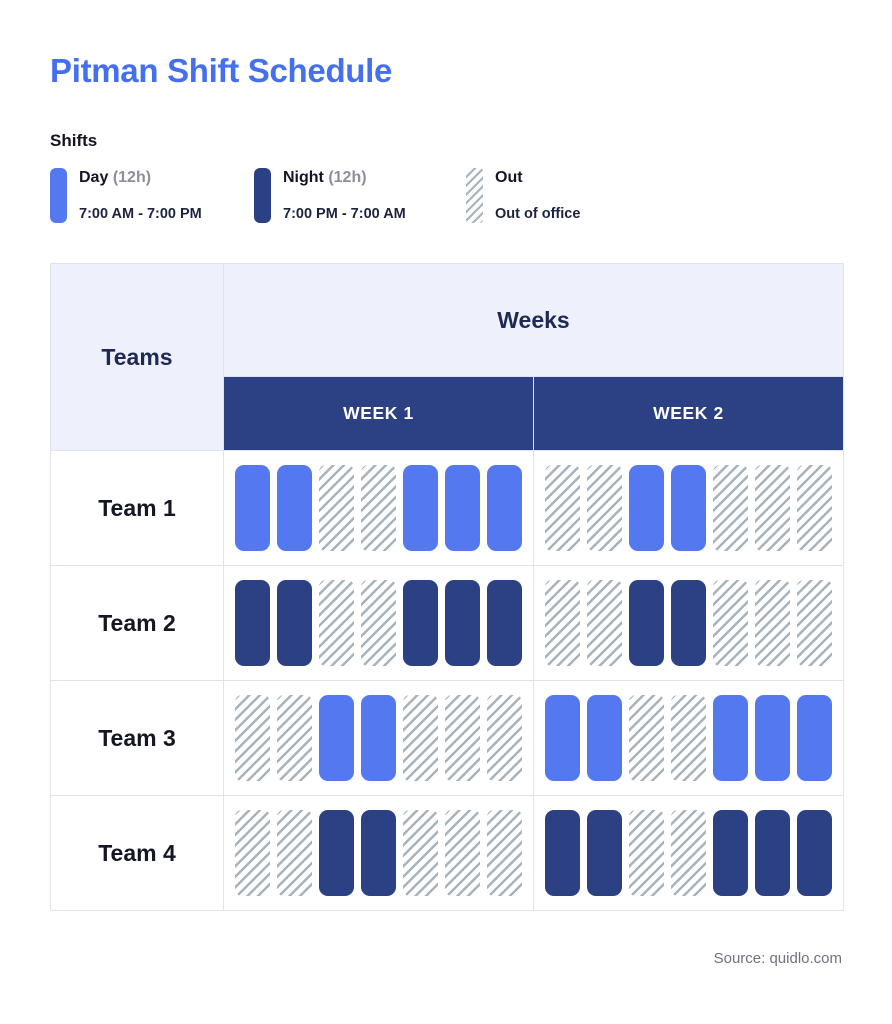 The image size is (892, 1024). I want to click on legend-item-out: Out Out of office, so click(523, 195).